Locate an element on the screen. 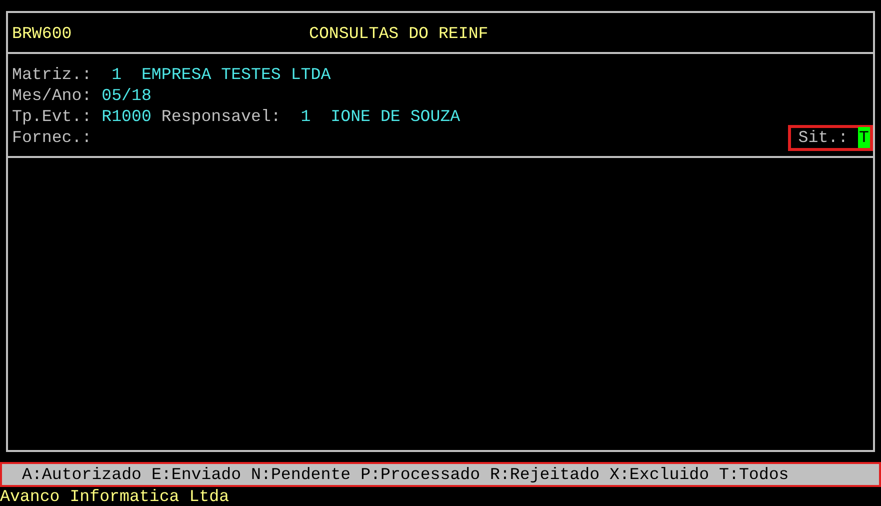 This screenshot has width=881, height=506. field-value: IONE DE SOUZA is located at coordinates (395, 116).